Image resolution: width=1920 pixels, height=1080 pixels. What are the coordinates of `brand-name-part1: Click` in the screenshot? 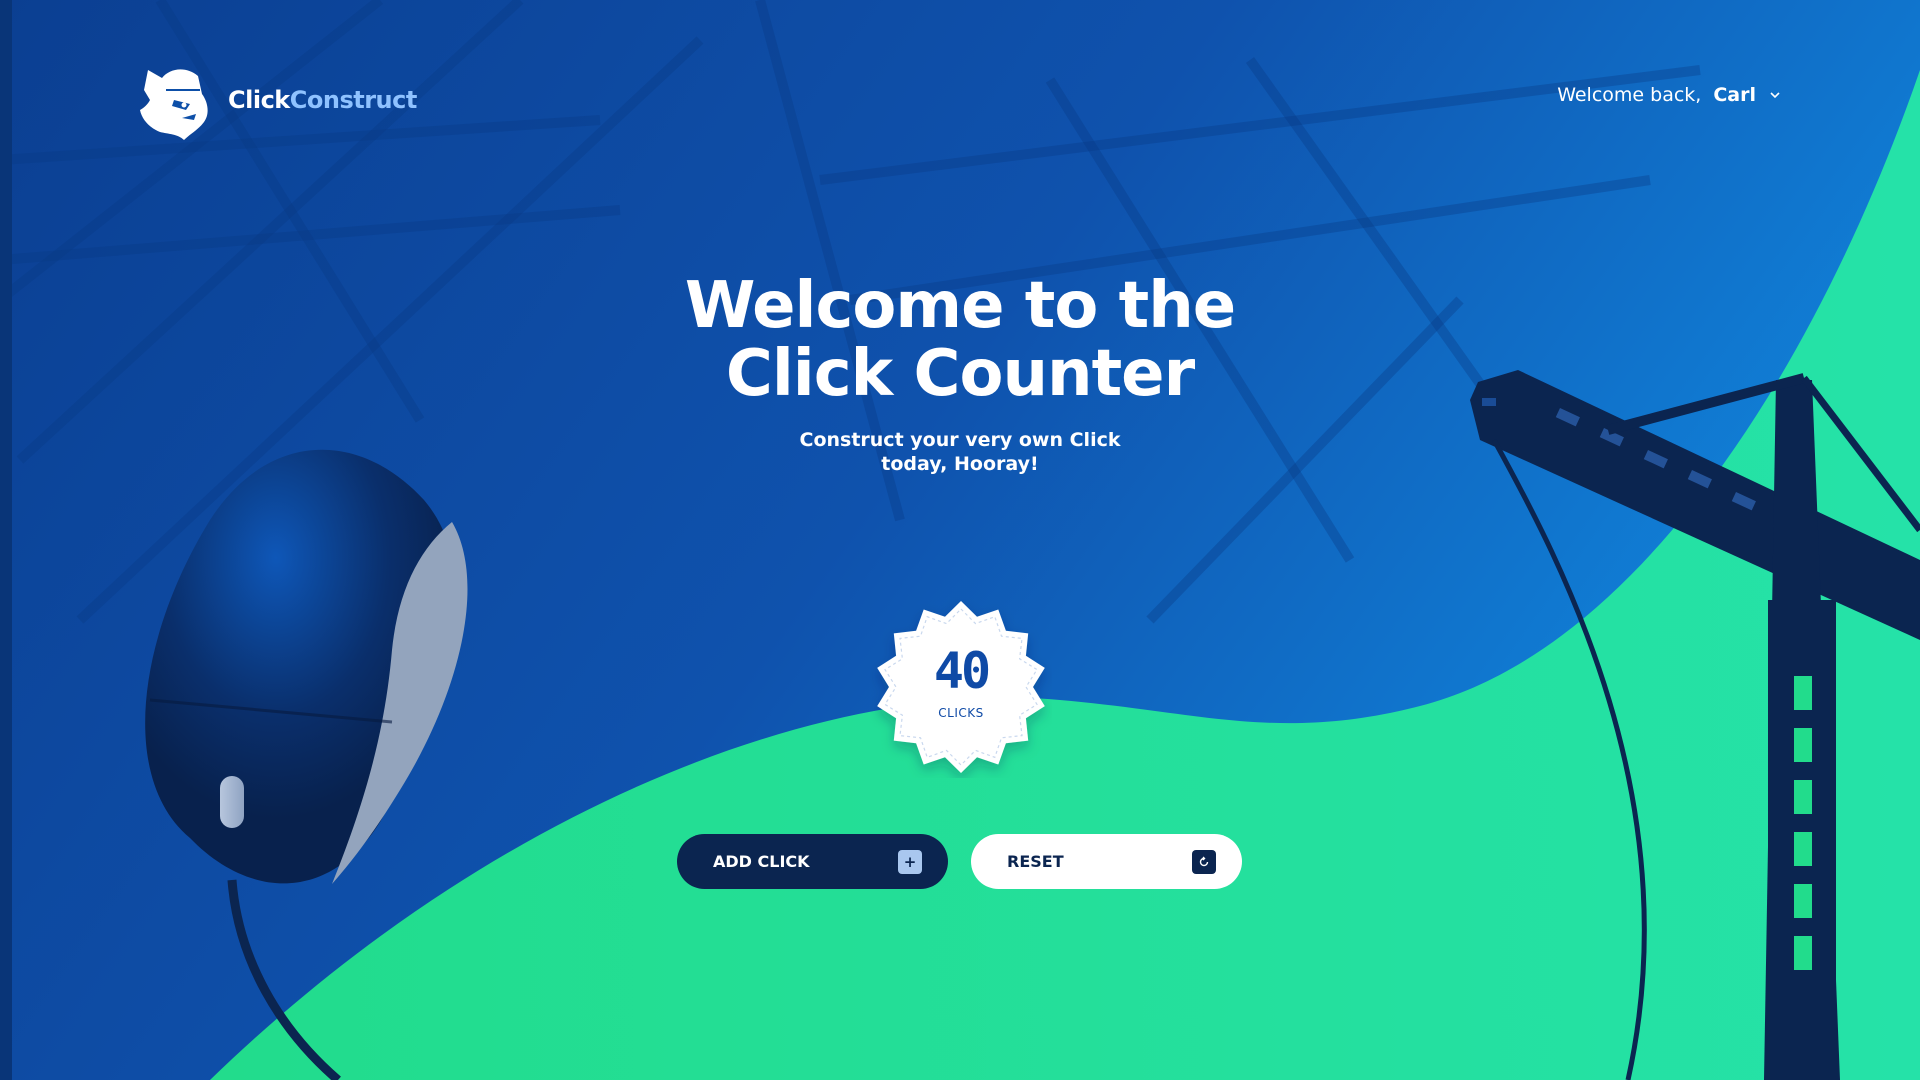 It's located at (259, 100).